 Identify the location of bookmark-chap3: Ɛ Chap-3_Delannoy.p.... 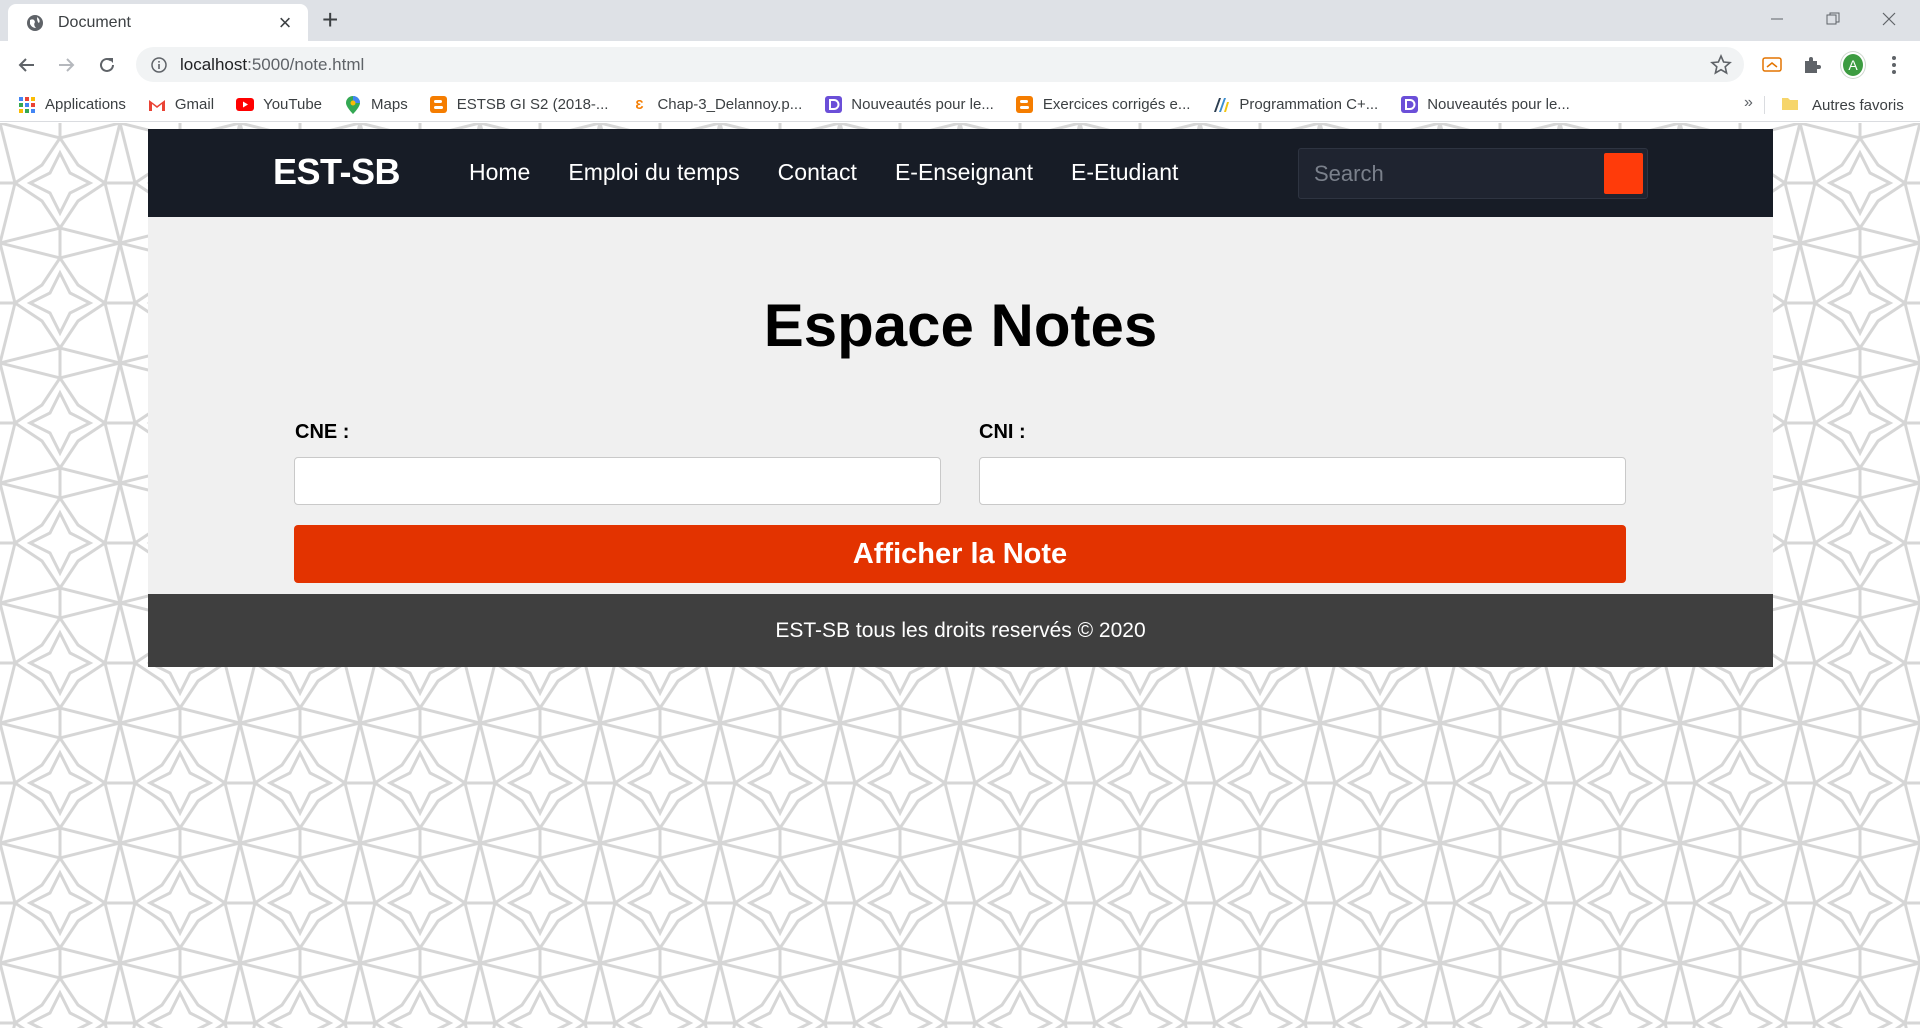
(716, 105).